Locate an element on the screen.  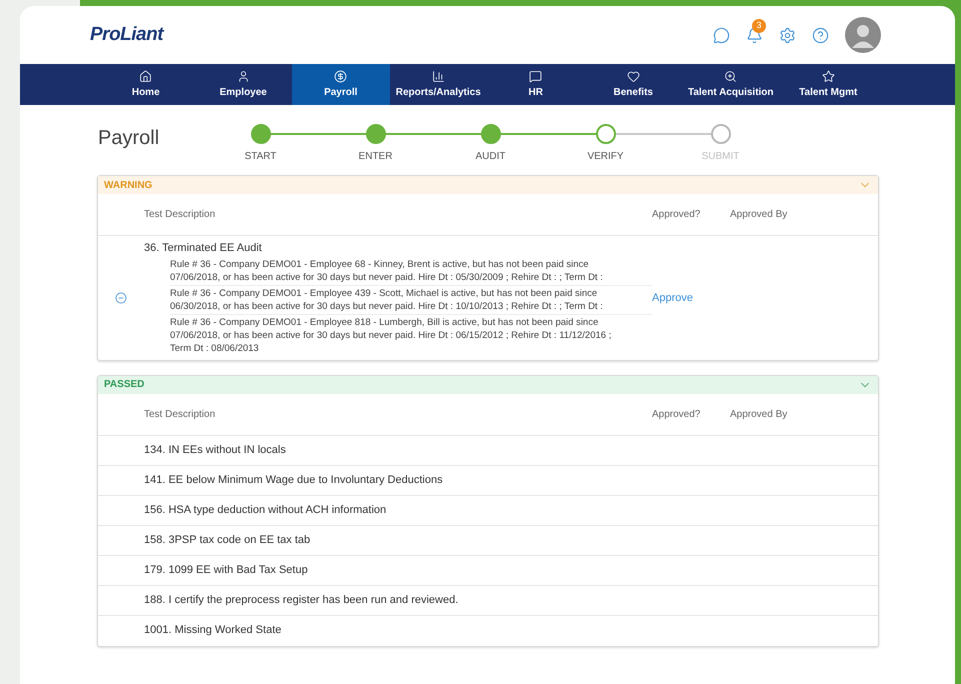
dollar-icon is located at coordinates (341, 76).